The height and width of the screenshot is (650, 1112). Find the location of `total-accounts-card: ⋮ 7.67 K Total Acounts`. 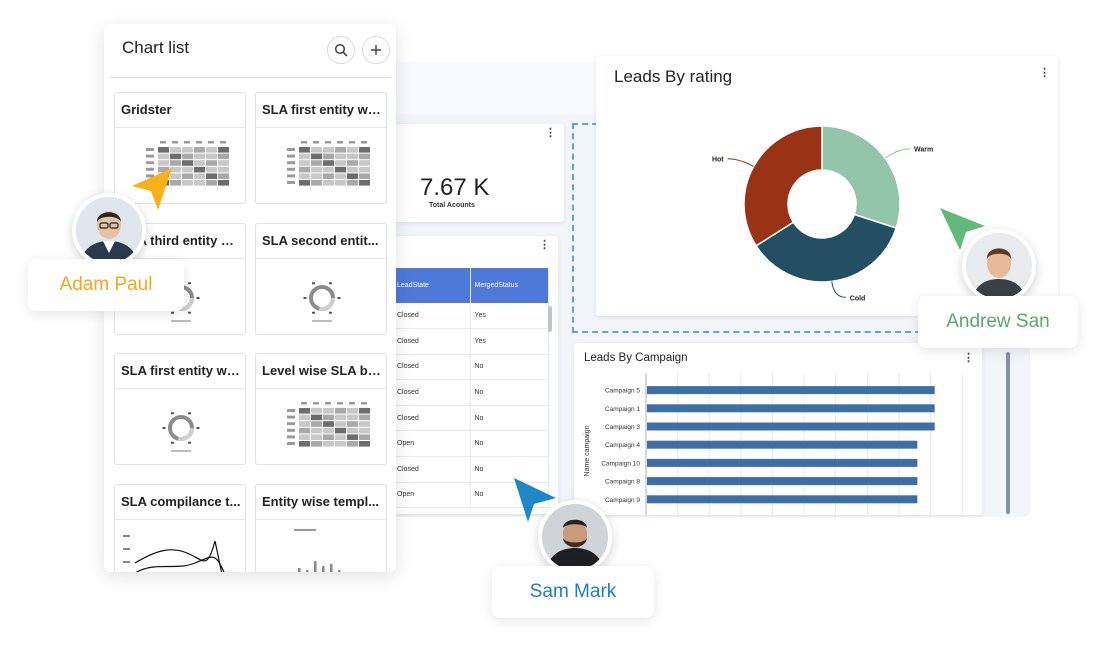

total-accounts-card: ⋮ 7.67 K Total Acounts is located at coordinates (472, 173).